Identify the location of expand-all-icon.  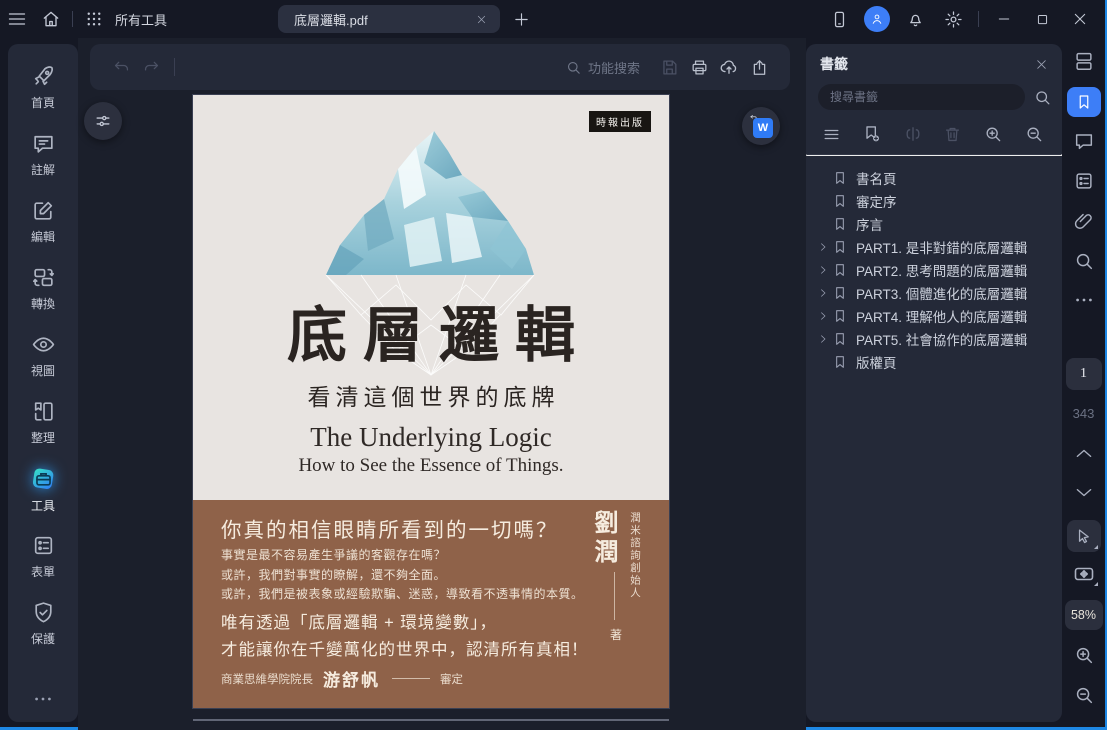
(993, 134).